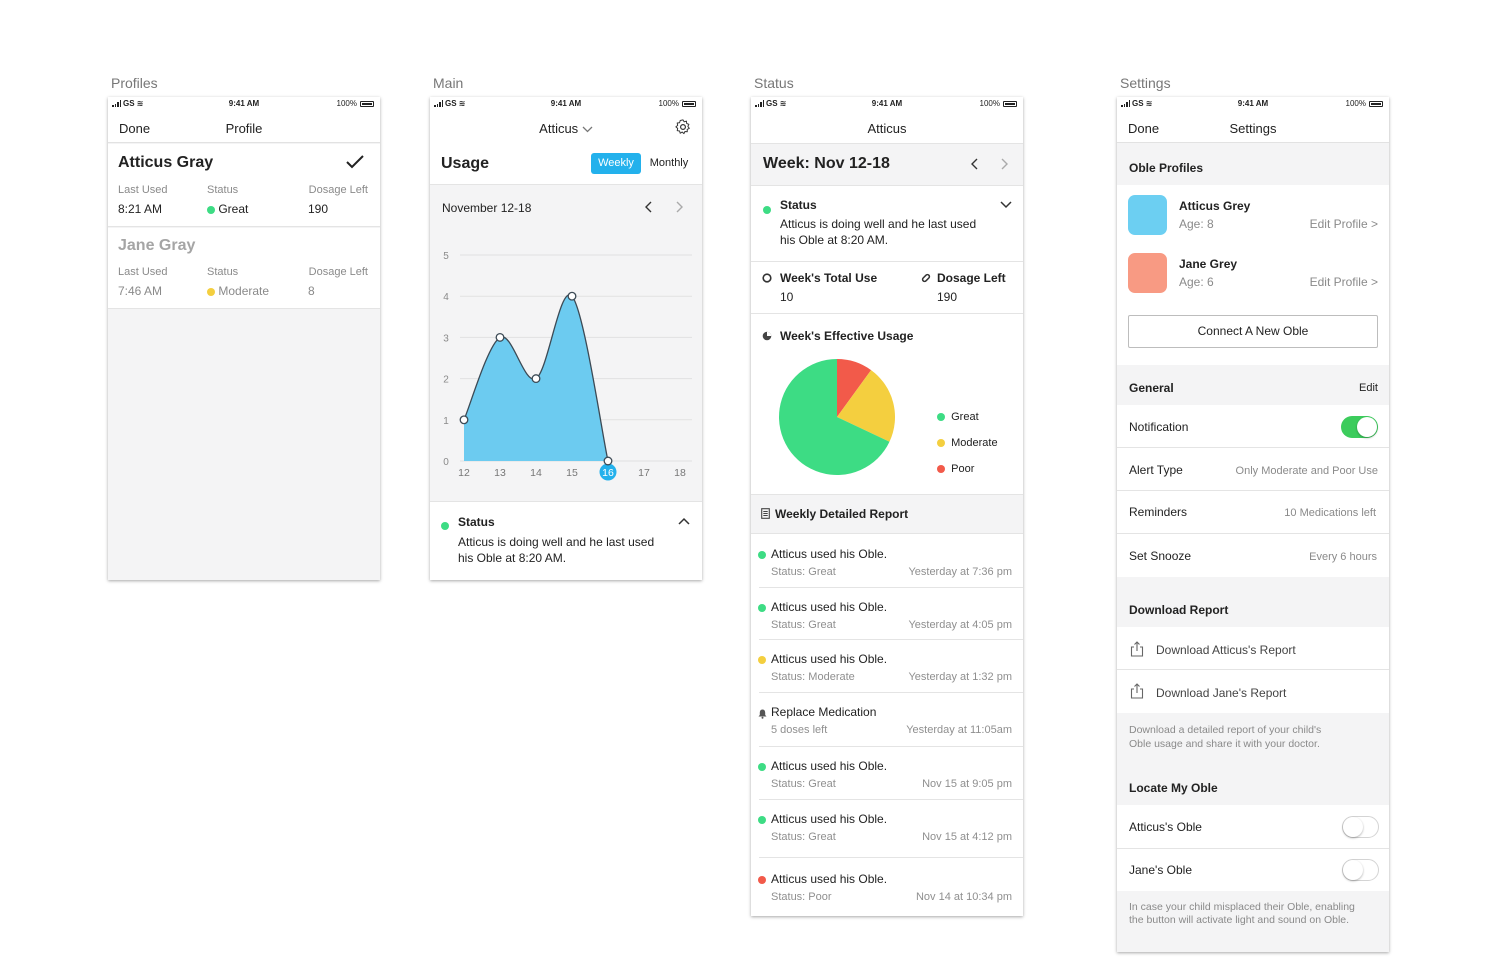 This screenshot has width=1500, height=973. What do you see at coordinates (975, 164) in the screenshot?
I see `chevron-left-icon` at bounding box center [975, 164].